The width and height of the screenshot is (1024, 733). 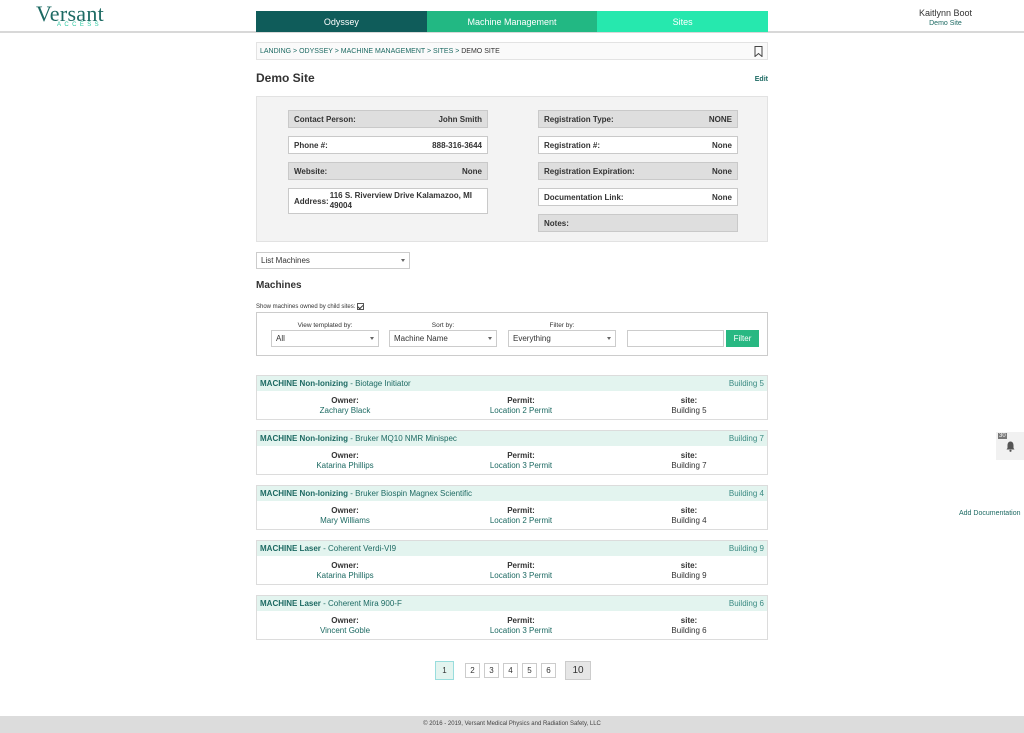 What do you see at coordinates (304, 493) in the screenshot?
I see `machine-type: MACHINE Non-Ionizing` at bounding box center [304, 493].